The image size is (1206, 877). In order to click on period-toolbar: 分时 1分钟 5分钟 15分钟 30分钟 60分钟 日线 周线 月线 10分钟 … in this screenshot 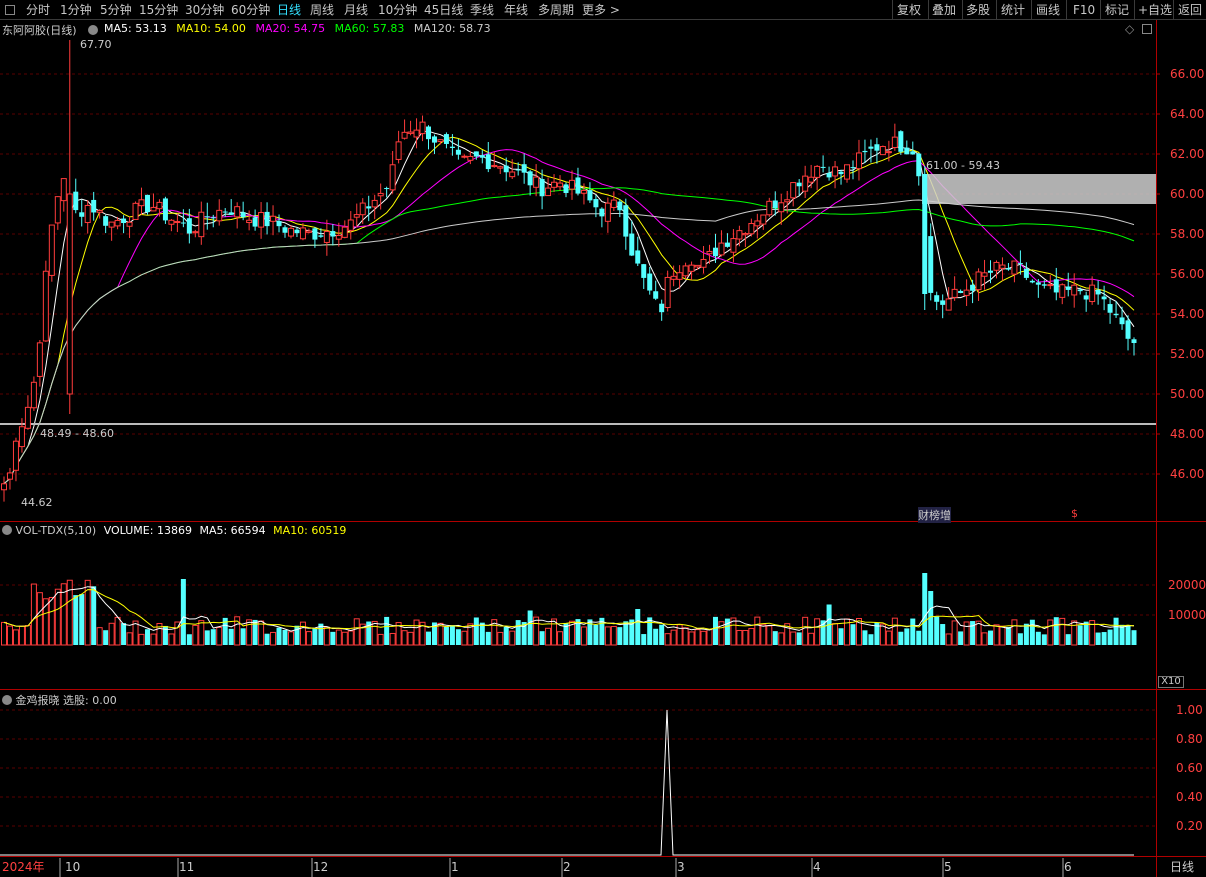, I will do `click(603, 10)`.